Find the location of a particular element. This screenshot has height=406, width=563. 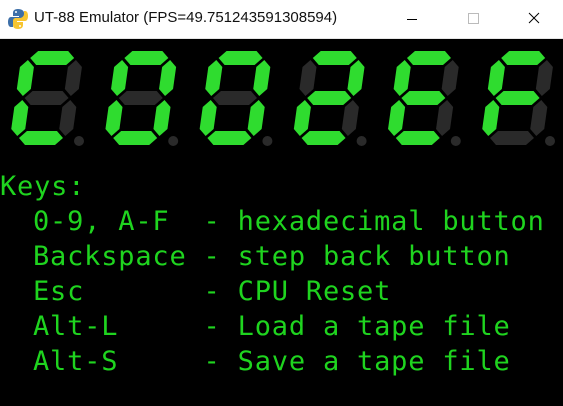

title-bar: UT-88 Emulator (FPS=49.751243591308594) is located at coordinates (281, 19).